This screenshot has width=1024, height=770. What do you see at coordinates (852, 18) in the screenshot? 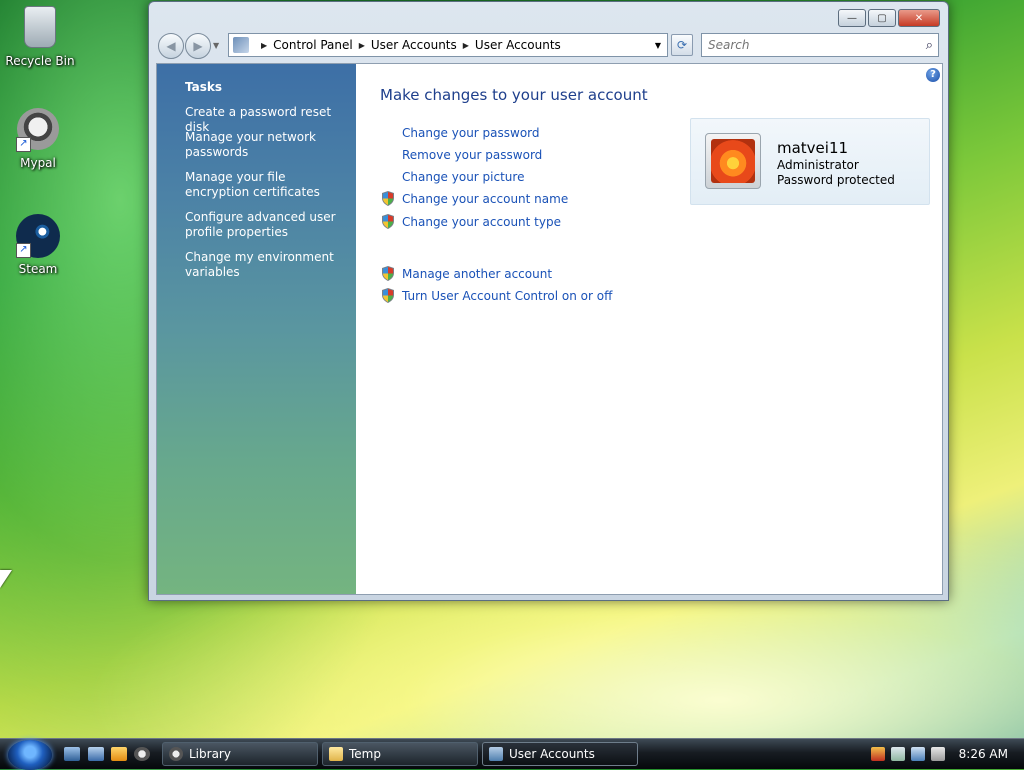
I see `minimize-button: —` at bounding box center [852, 18].